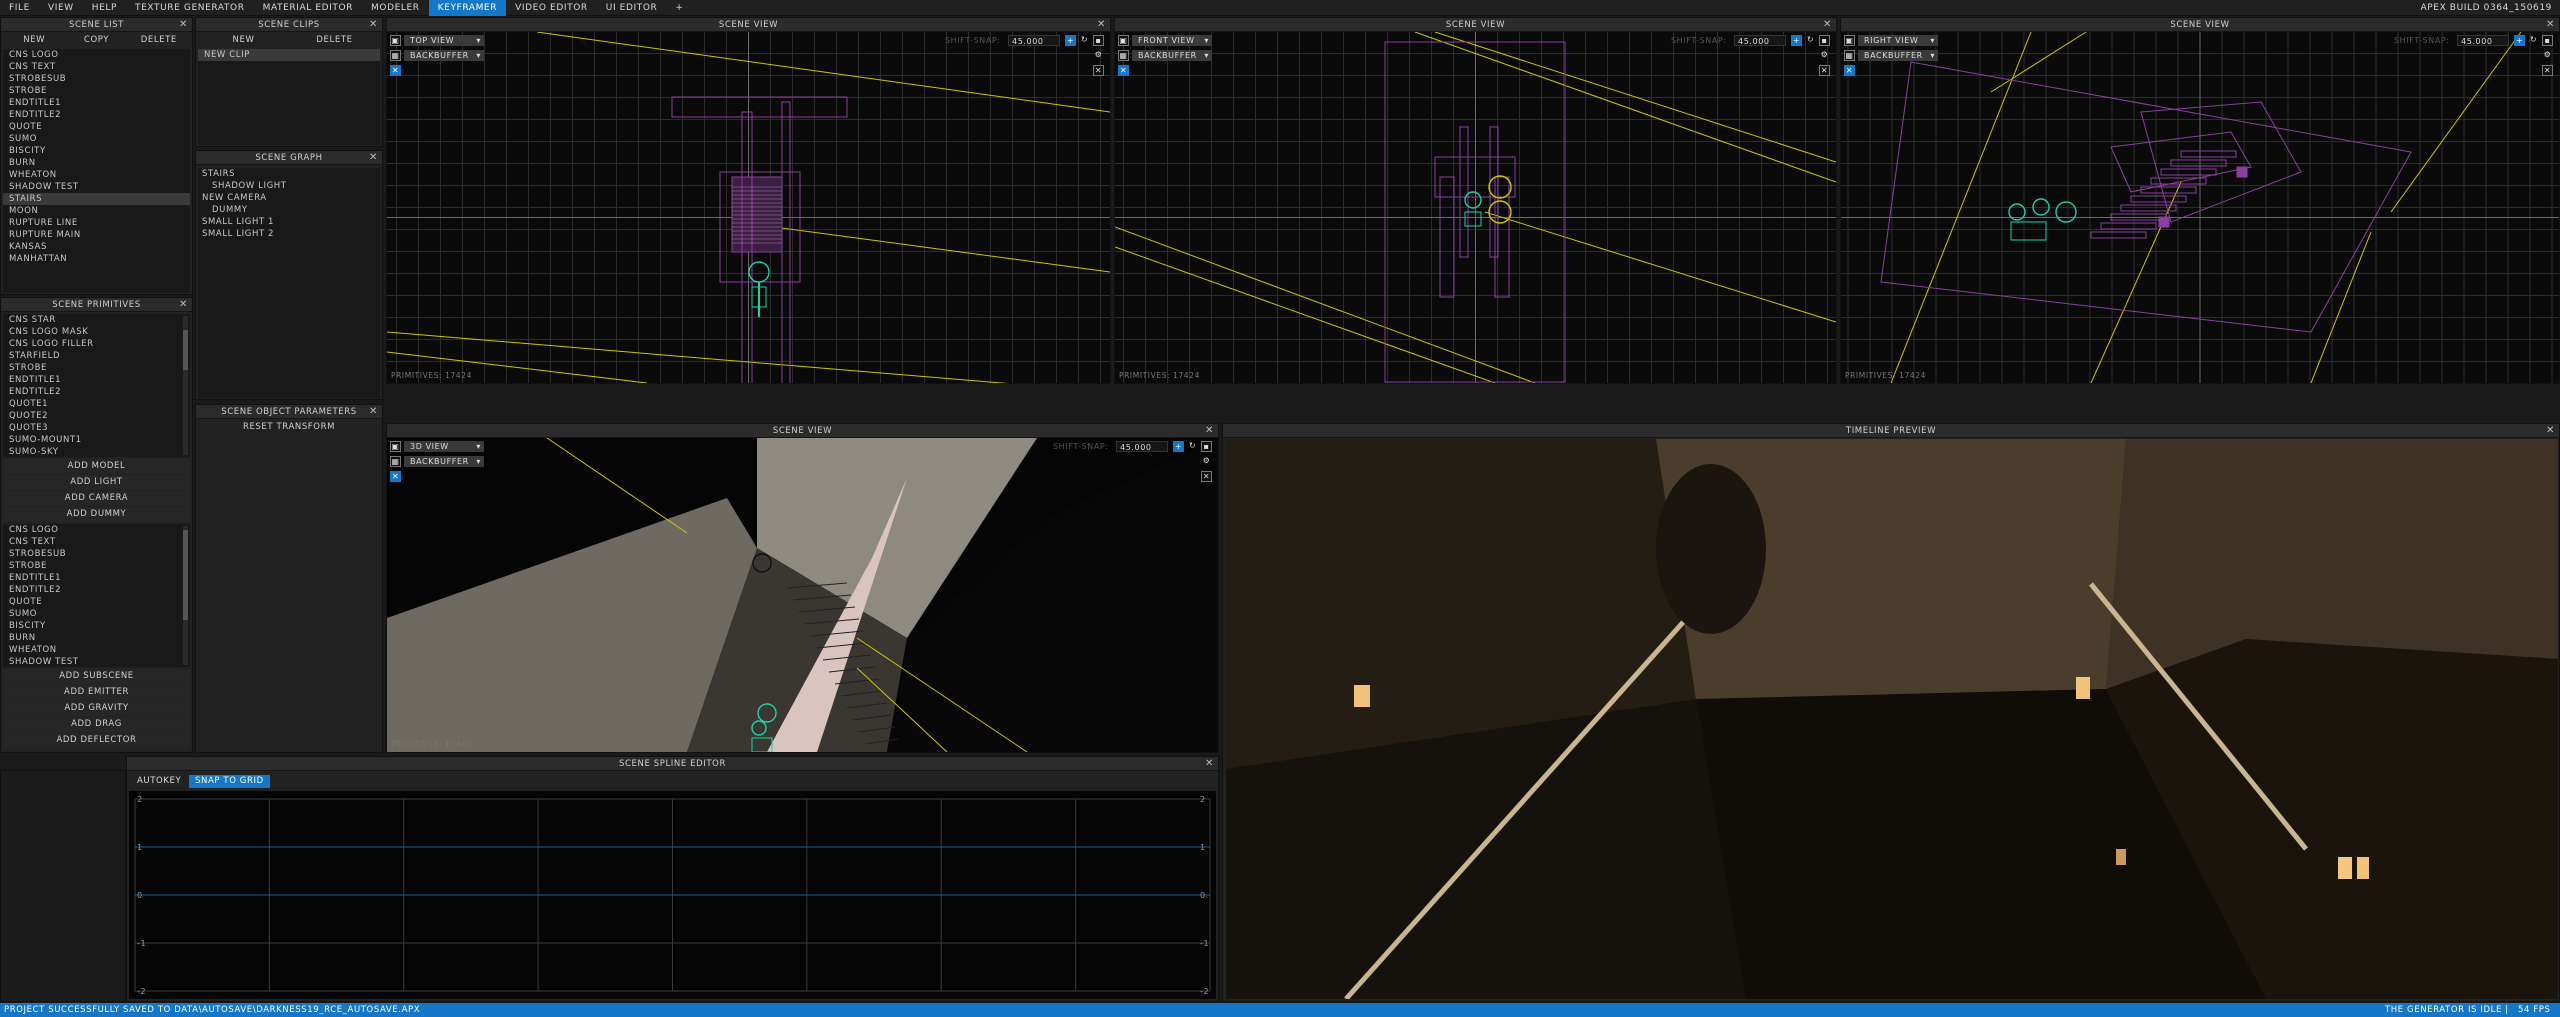 The height and width of the screenshot is (1017, 2560). Describe the element at coordinates (289, 186) in the screenshot. I see `scene-graph-node: Shadow Light` at that location.